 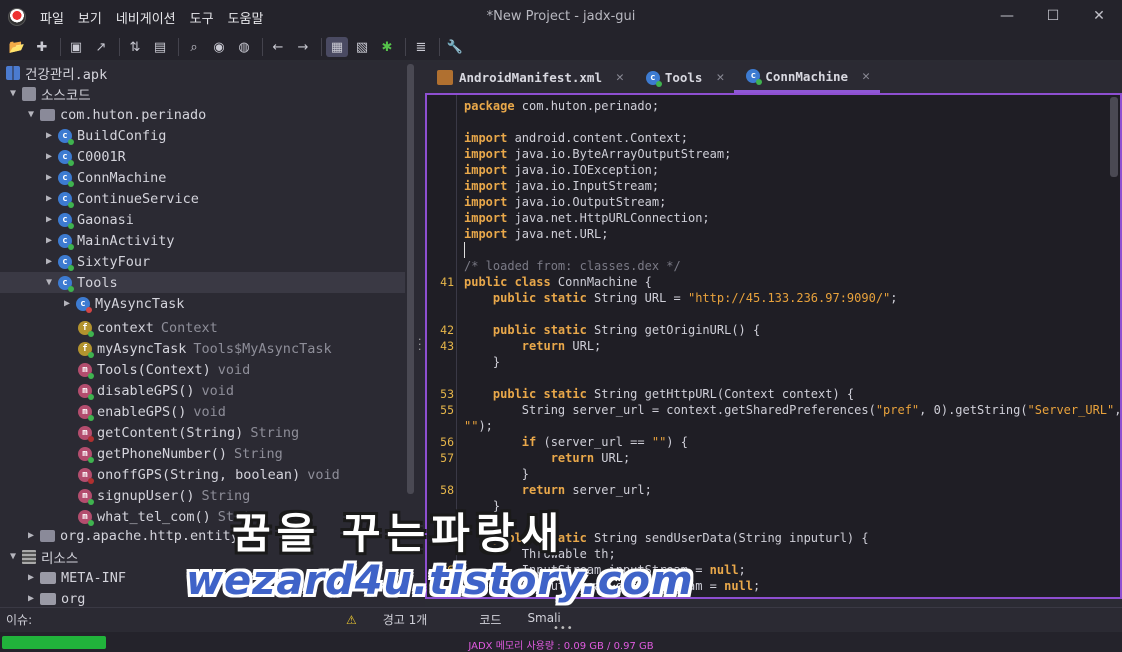 I want to click on save-icon: ▣, so click(x=76, y=47).